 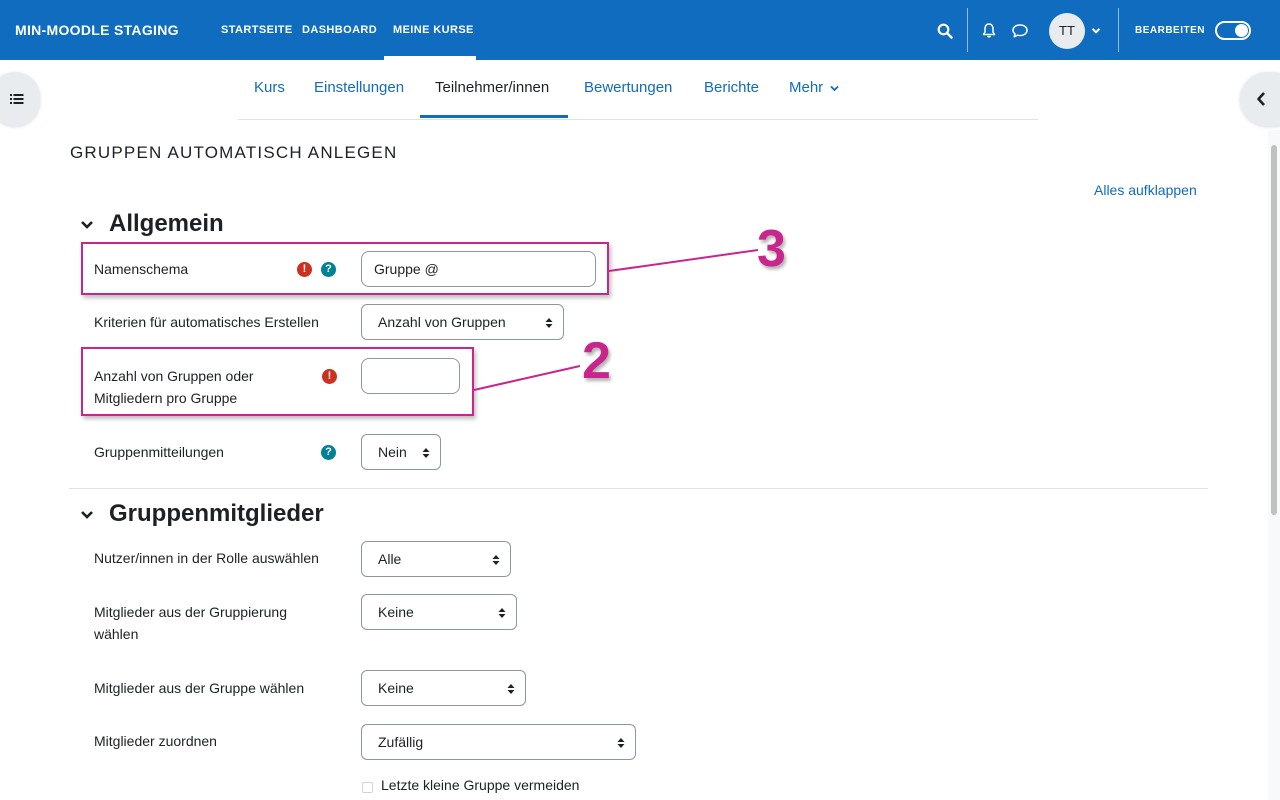 I want to click on annotation-connector-lines, so click(x=616, y=320).